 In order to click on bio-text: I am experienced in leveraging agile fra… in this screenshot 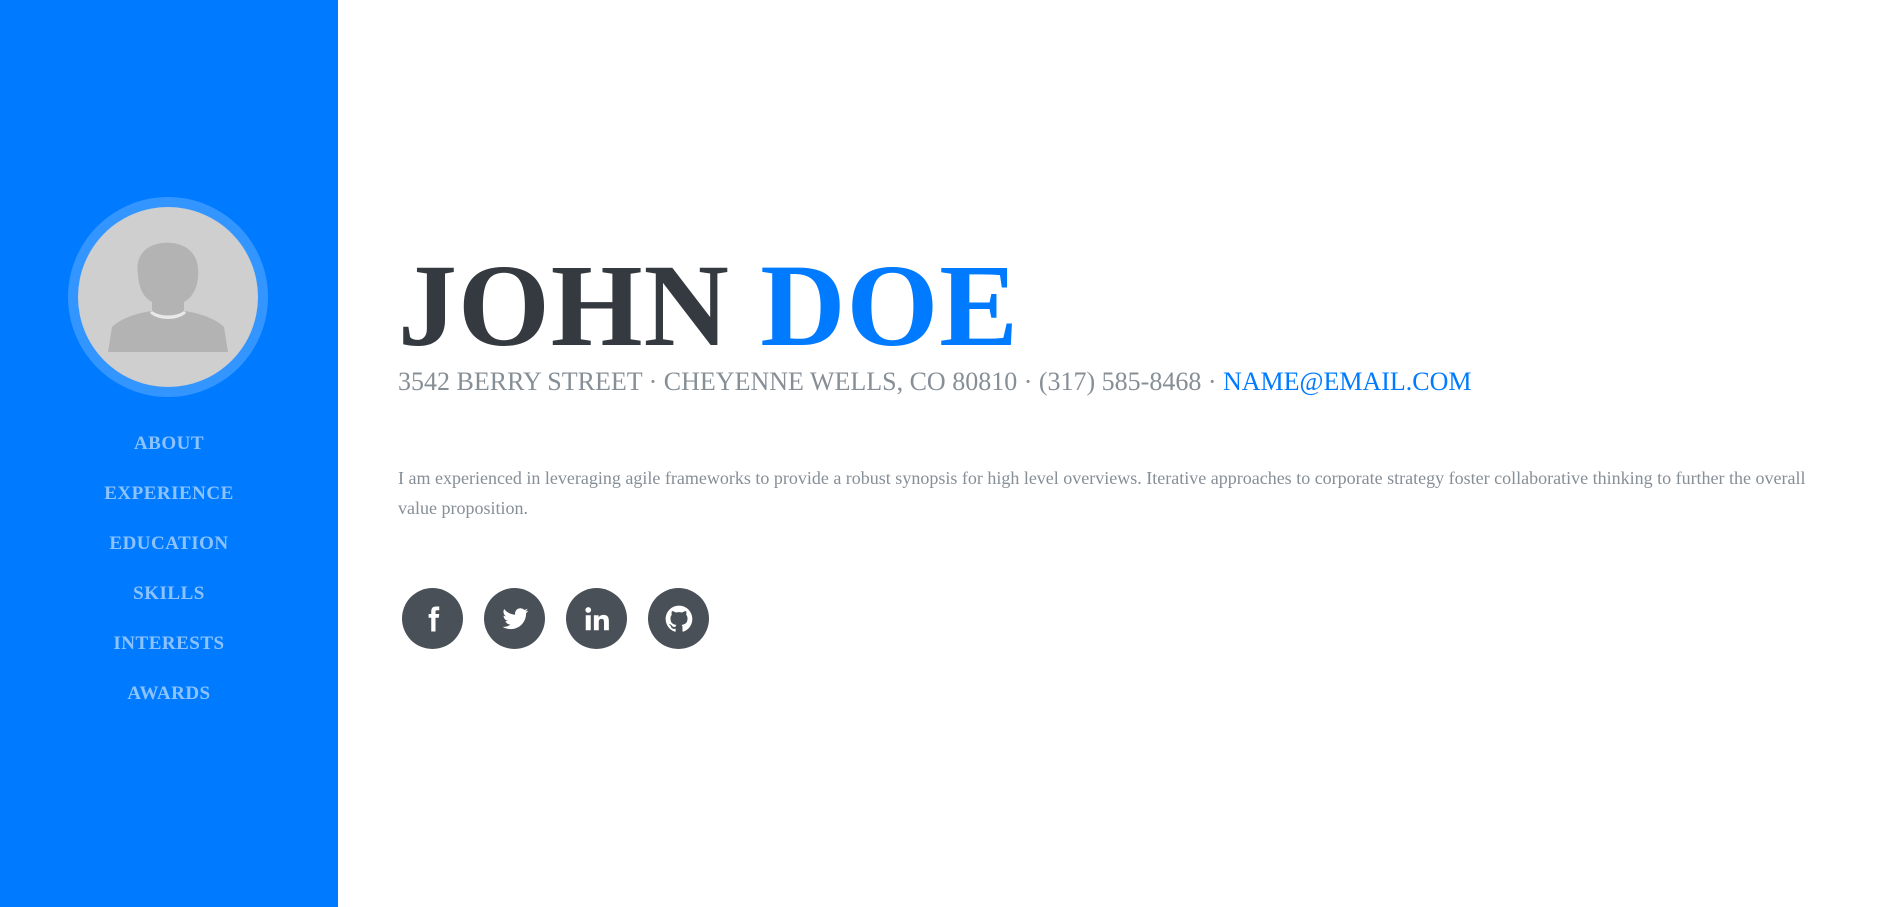, I will do `click(1102, 493)`.